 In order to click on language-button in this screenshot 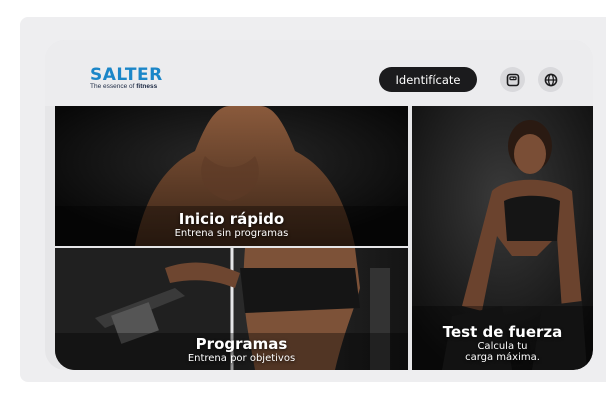, I will do `click(550, 79)`.